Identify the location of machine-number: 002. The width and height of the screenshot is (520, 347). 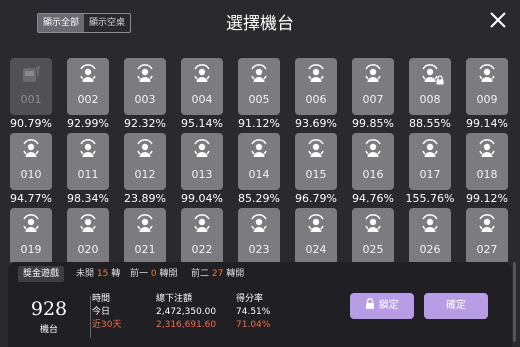
(88, 99).